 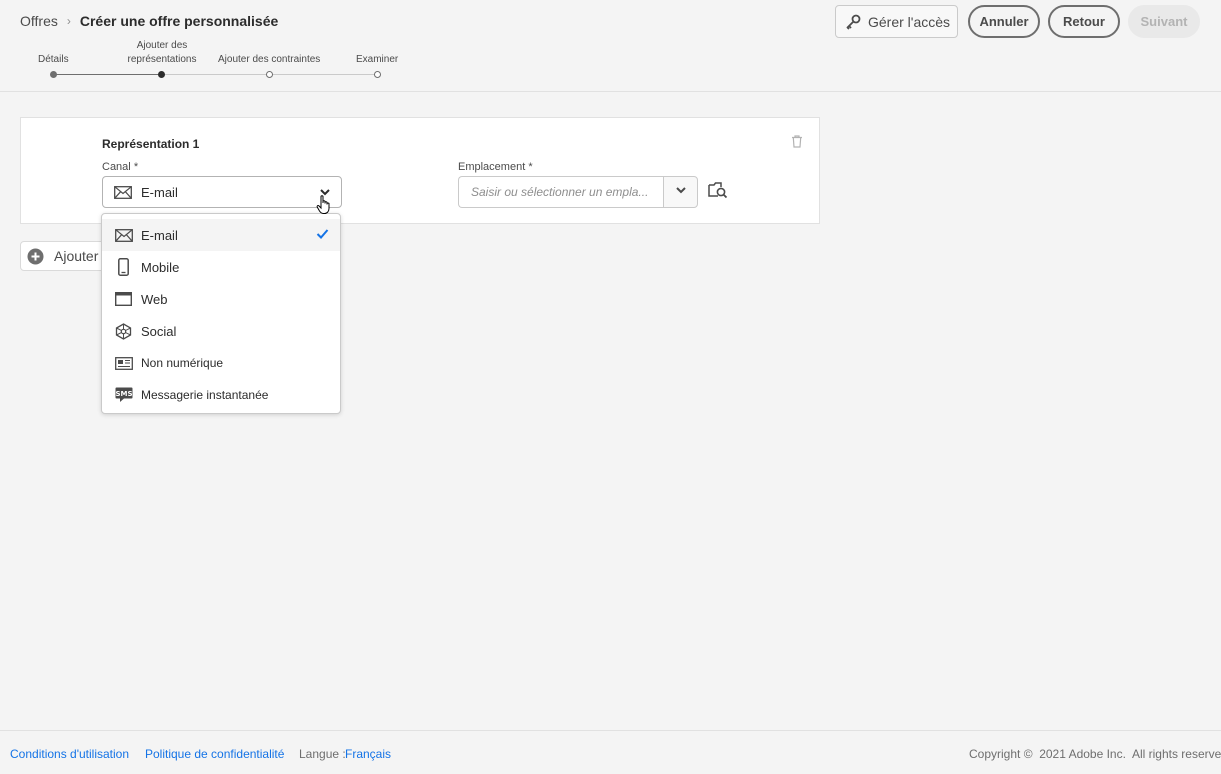 I want to click on browse-folder-icon, so click(x=718, y=192).